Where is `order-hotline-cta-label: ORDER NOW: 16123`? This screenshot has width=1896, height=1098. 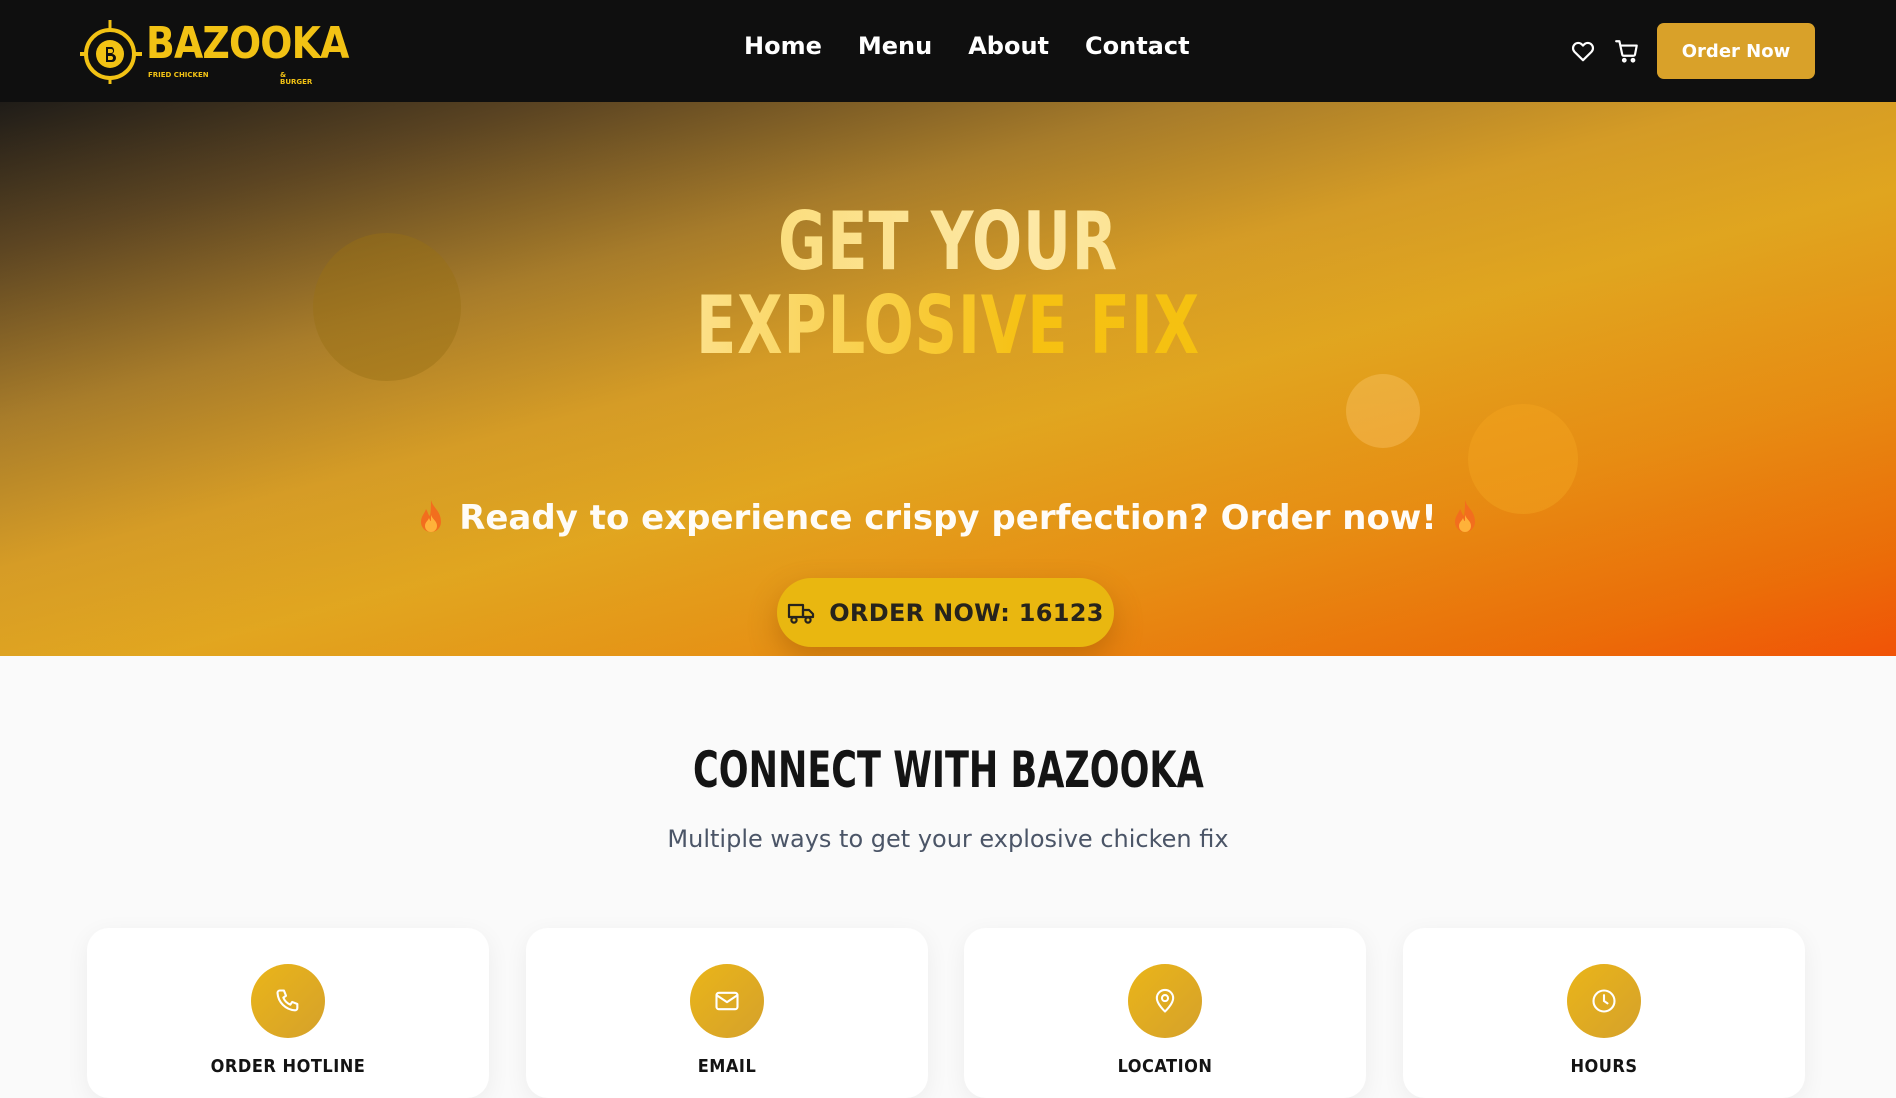 order-hotline-cta-label: ORDER NOW: 16123 is located at coordinates (966, 612).